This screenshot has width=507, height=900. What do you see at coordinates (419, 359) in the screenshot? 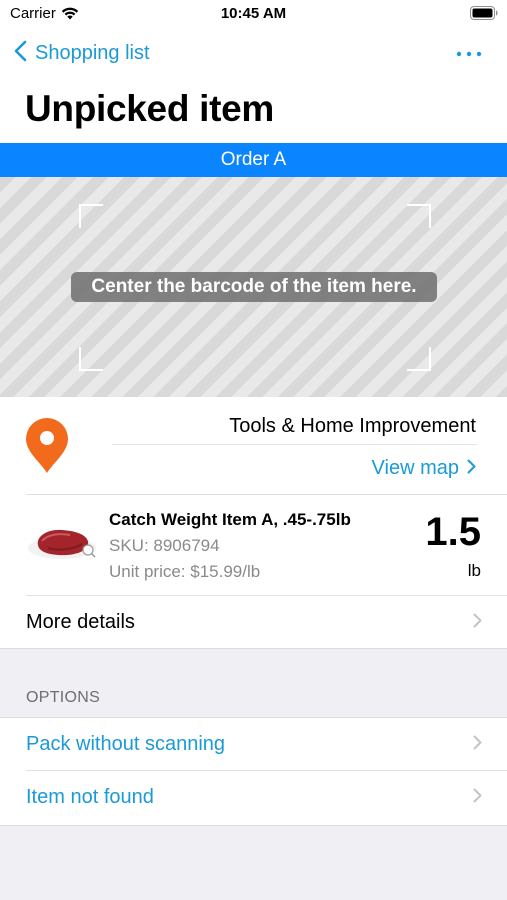
I see `scan-frame-corner-bottom-right` at bounding box center [419, 359].